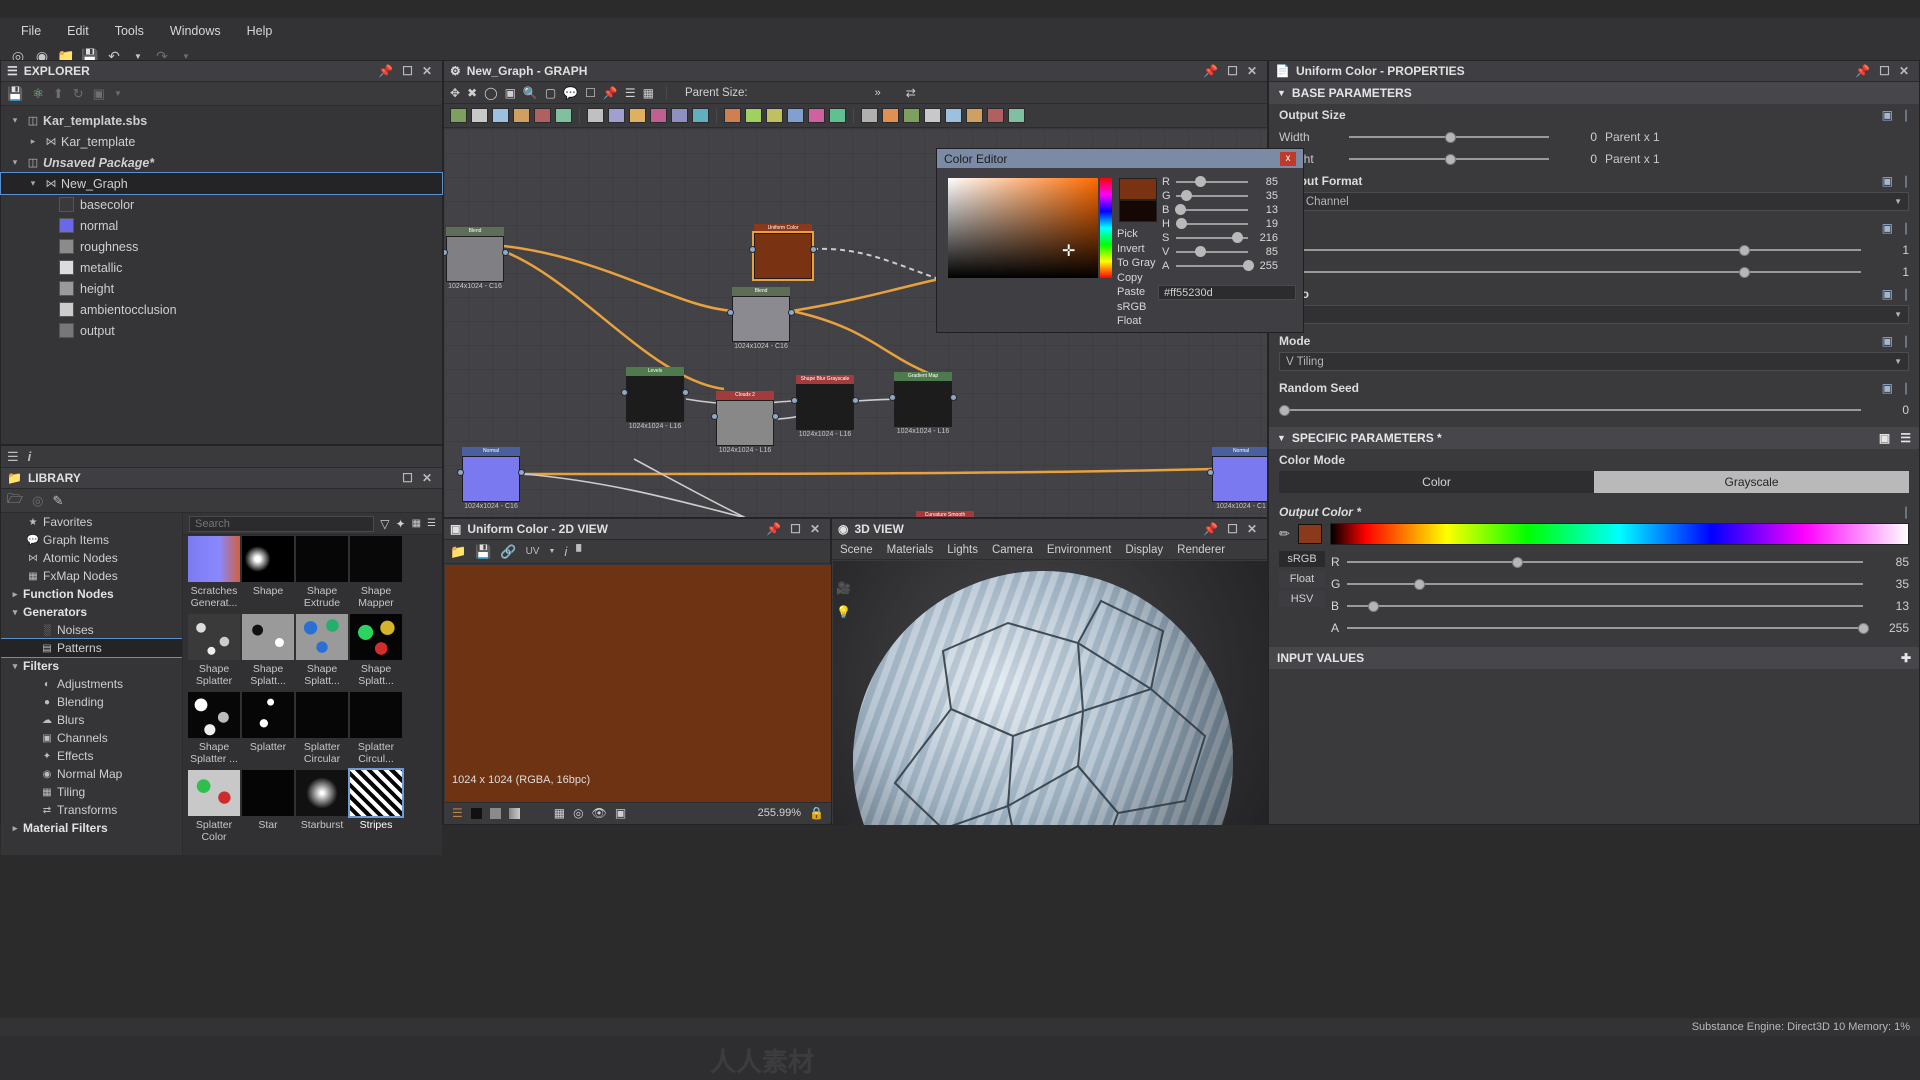  Describe the element at coordinates (322, 730) in the screenshot. I see `library-item: Splatter Circular` at that location.